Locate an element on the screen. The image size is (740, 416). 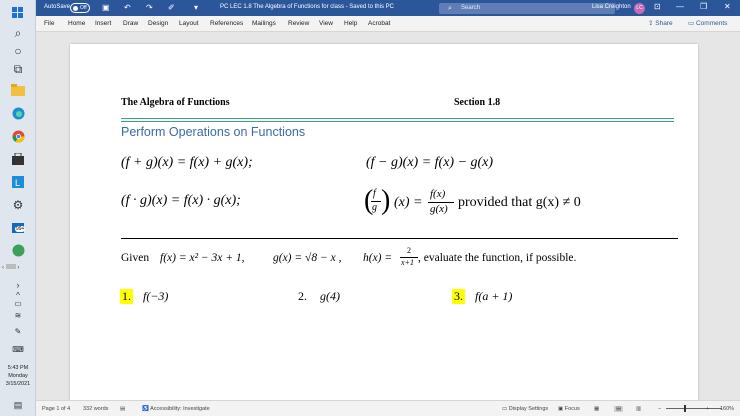
chrome-icon is located at coordinates (18, 136).